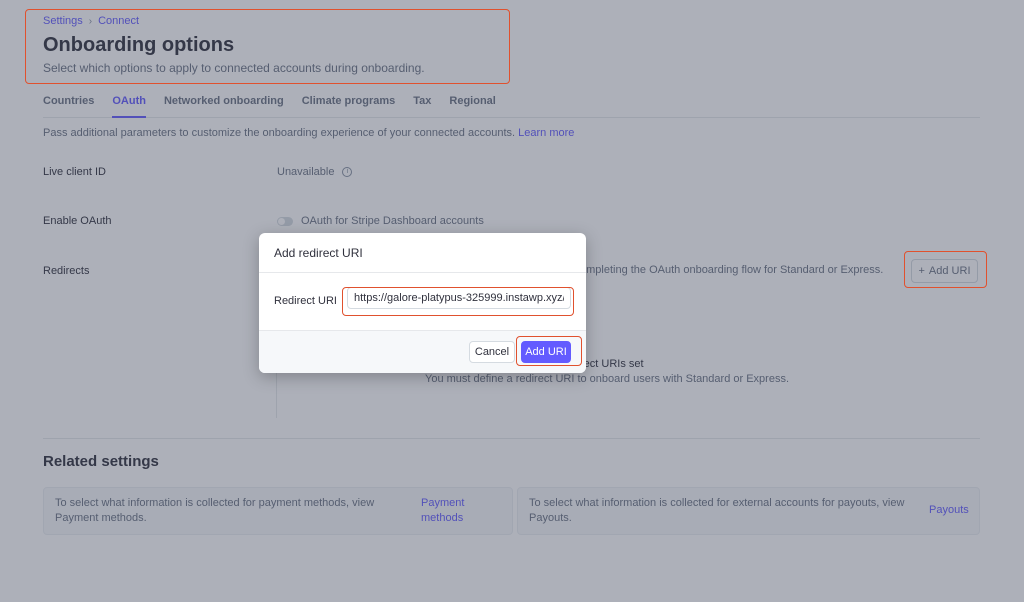 This screenshot has width=1024, height=602. Describe the element at coordinates (422, 253) in the screenshot. I see `dialog-title: Add redirect URI` at that location.